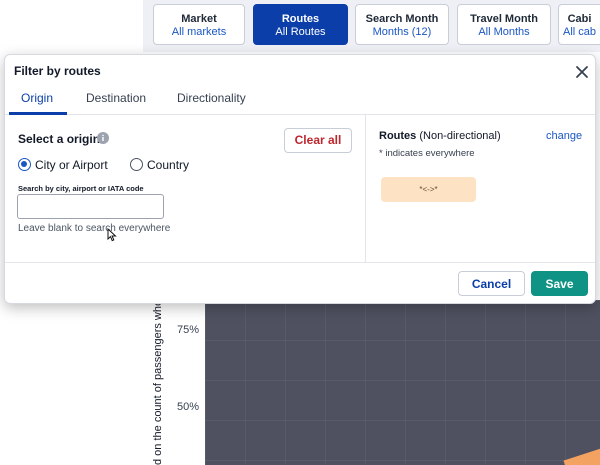 This screenshot has width=600, height=465. What do you see at coordinates (59, 139) in the screenshot?
I see `select-origin-label: Select a origin` at bounding box center [59, 139].